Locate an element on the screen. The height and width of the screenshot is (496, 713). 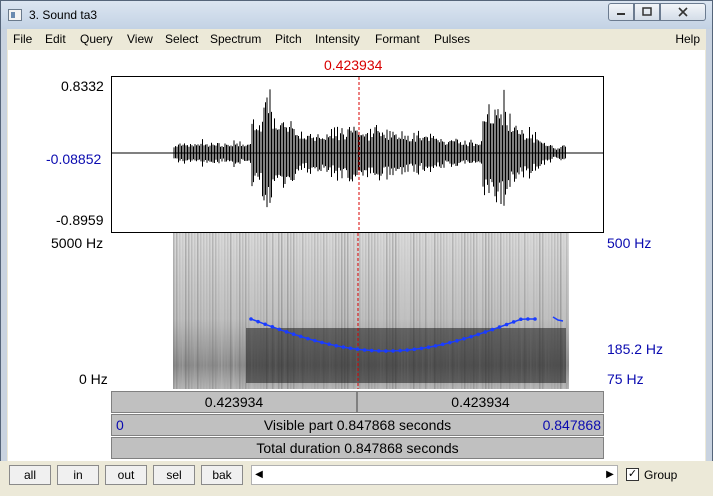
spectrogram-top-freq: 5000 Hz is located at coordinates (77, 243).